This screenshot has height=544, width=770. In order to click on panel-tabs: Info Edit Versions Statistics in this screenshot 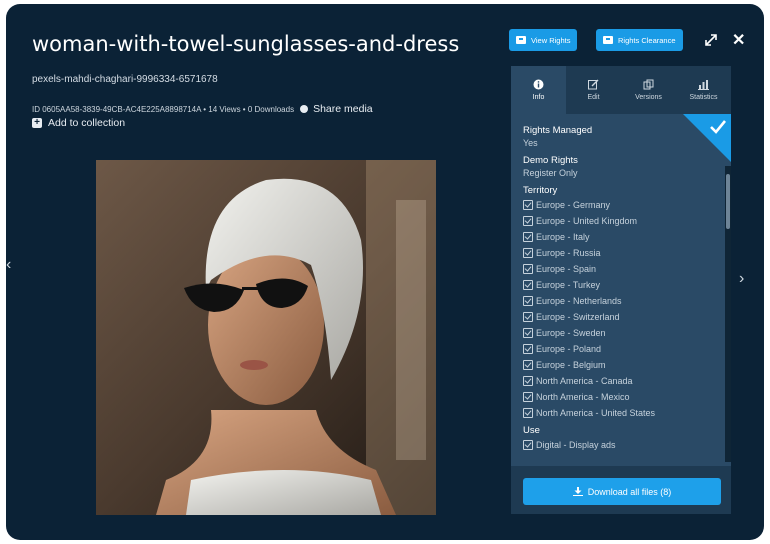, I will do `click(621, 90)`.